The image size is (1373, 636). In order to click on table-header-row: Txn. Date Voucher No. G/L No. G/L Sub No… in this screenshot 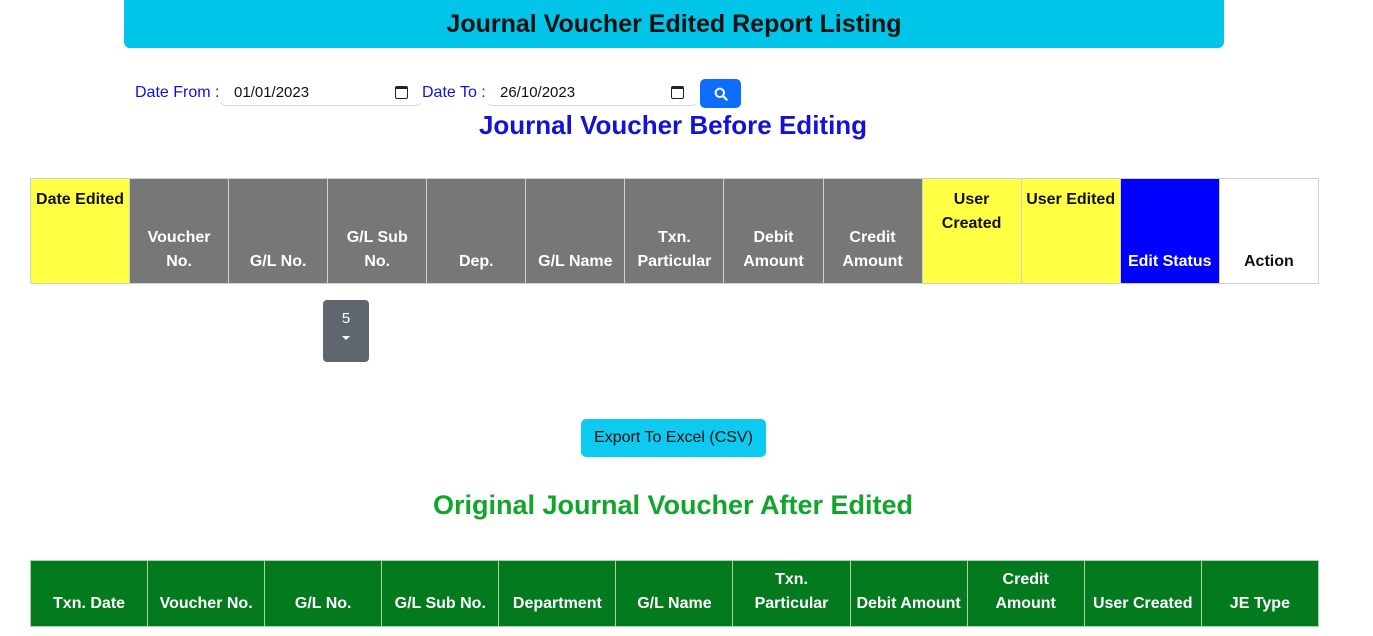, I will do `click(674, 593)`.